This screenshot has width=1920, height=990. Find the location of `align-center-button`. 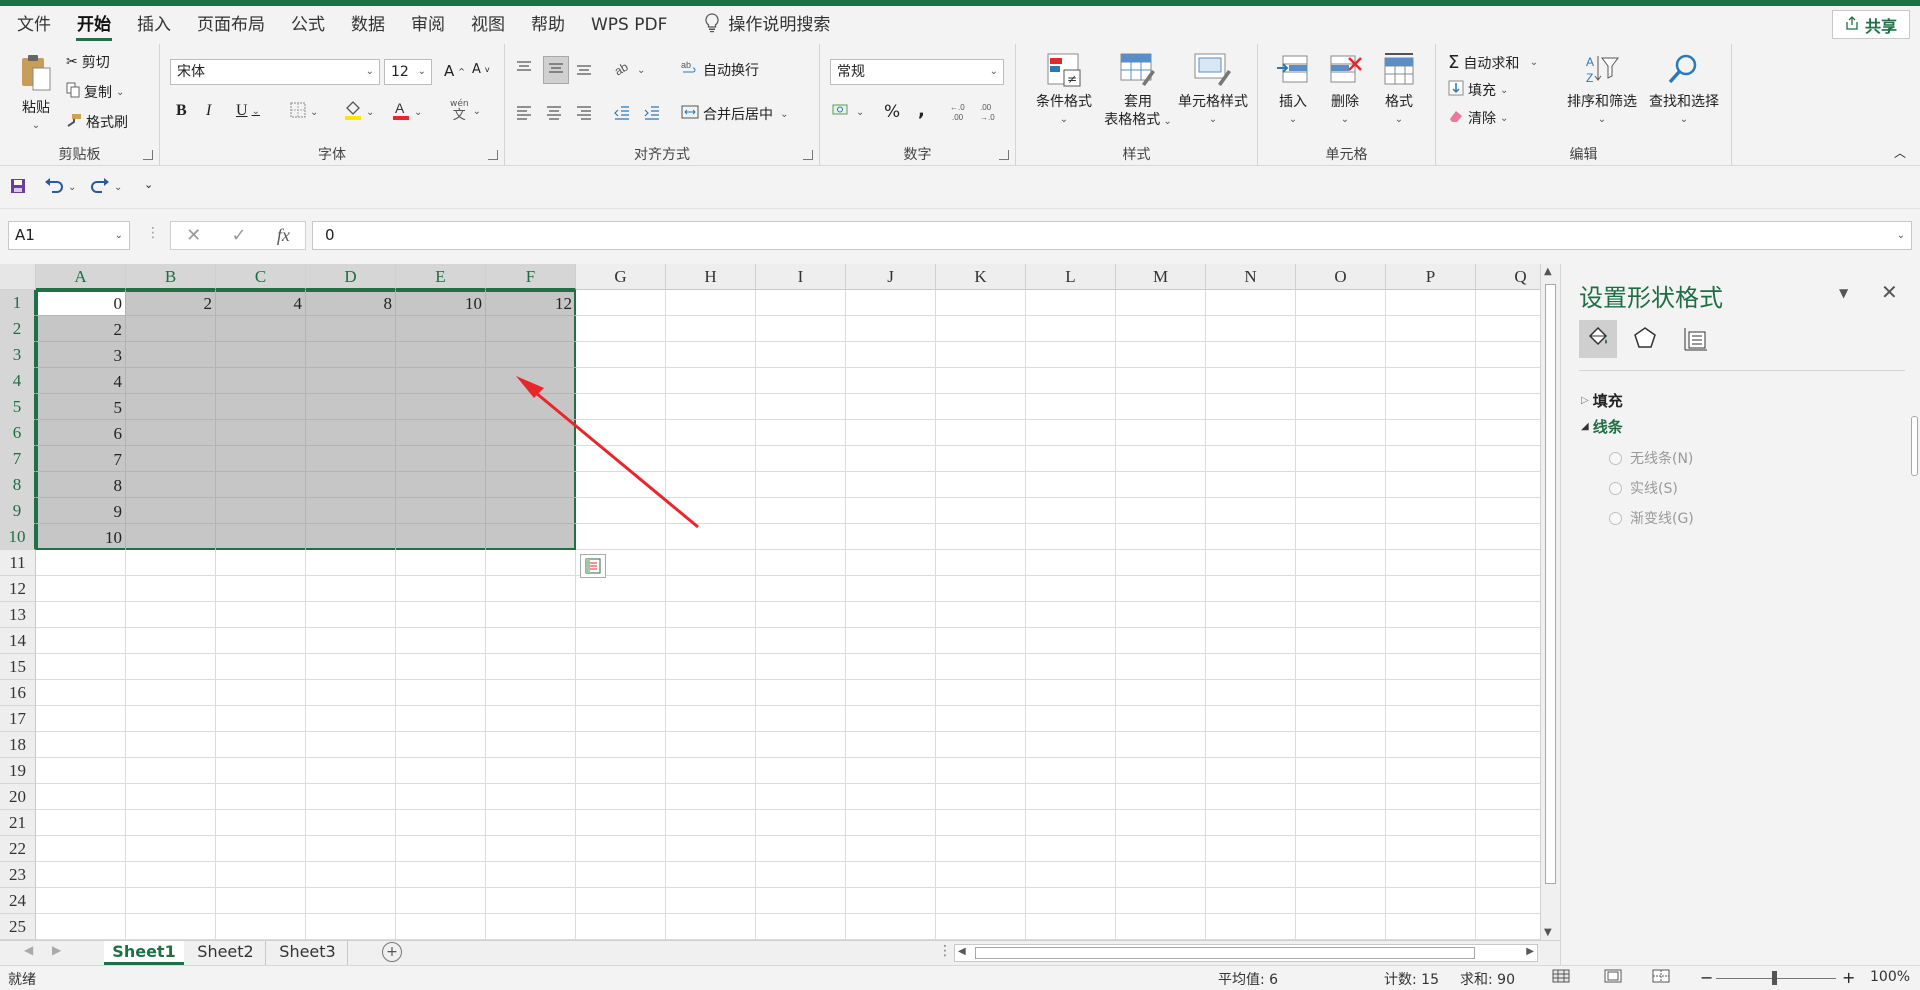

align-center-button is located at coordinates (554, 114).